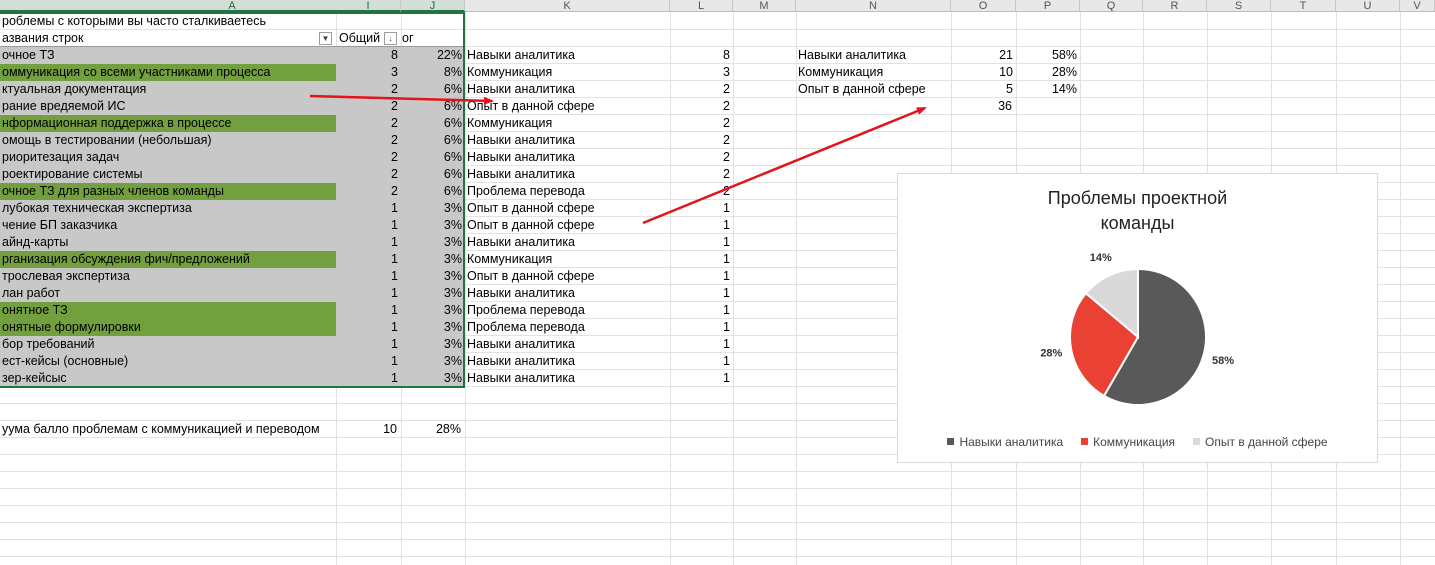 This screenshot has height=565, width=1435. What do you see at coordinates (1005, 442) in the screenshot?
I see `legend-item: Навыки аналитика` at bounding box center [1005, 442].